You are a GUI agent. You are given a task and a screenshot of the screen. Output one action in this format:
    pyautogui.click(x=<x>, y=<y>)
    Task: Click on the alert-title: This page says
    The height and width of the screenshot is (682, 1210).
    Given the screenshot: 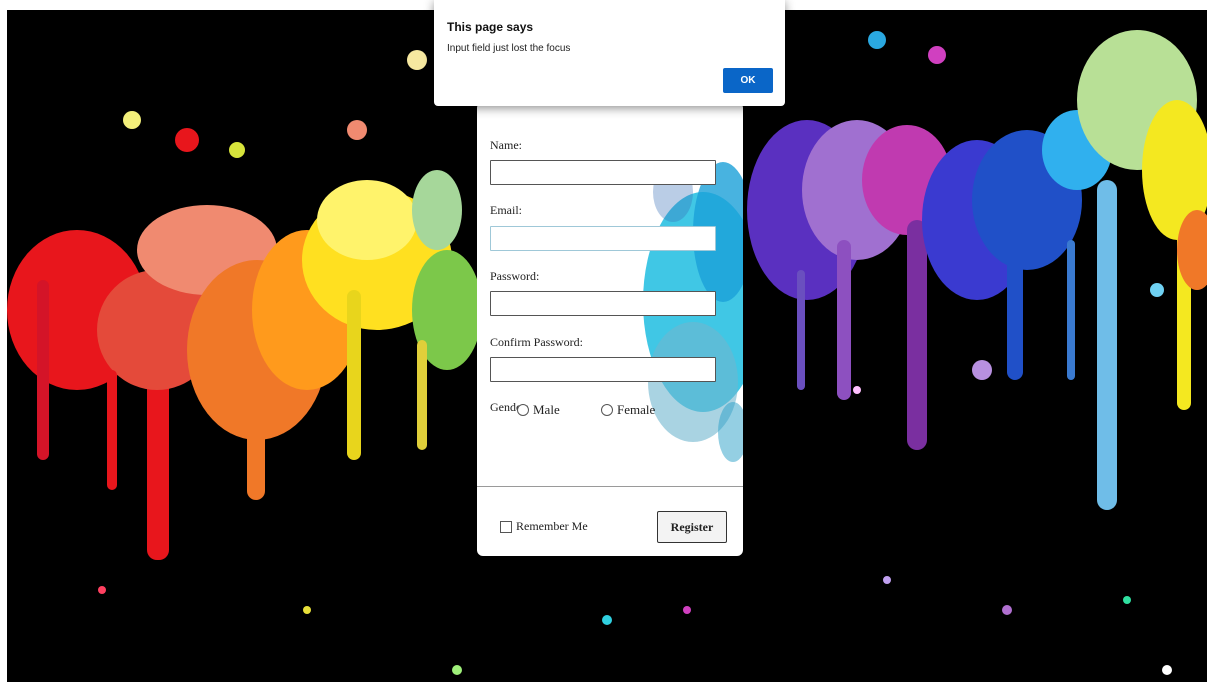 What is the action you would take?
    pyautogui.click(x=490, y=27)
    